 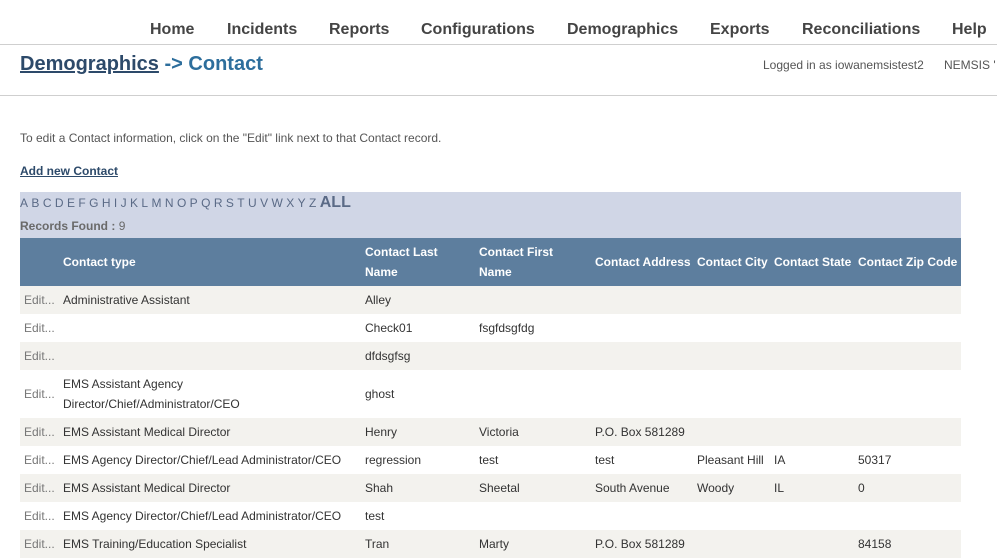 I want to click on nav-reports: Reports, so click(x=359, y=30).